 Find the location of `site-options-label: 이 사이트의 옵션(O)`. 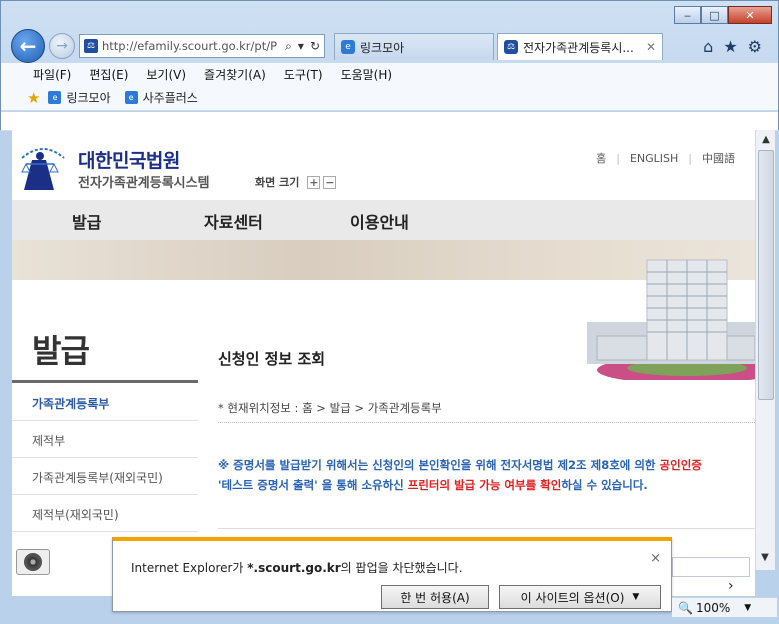

site-options-label: 이 사이트의 옵션(O) is located at coordinates (572, 597).